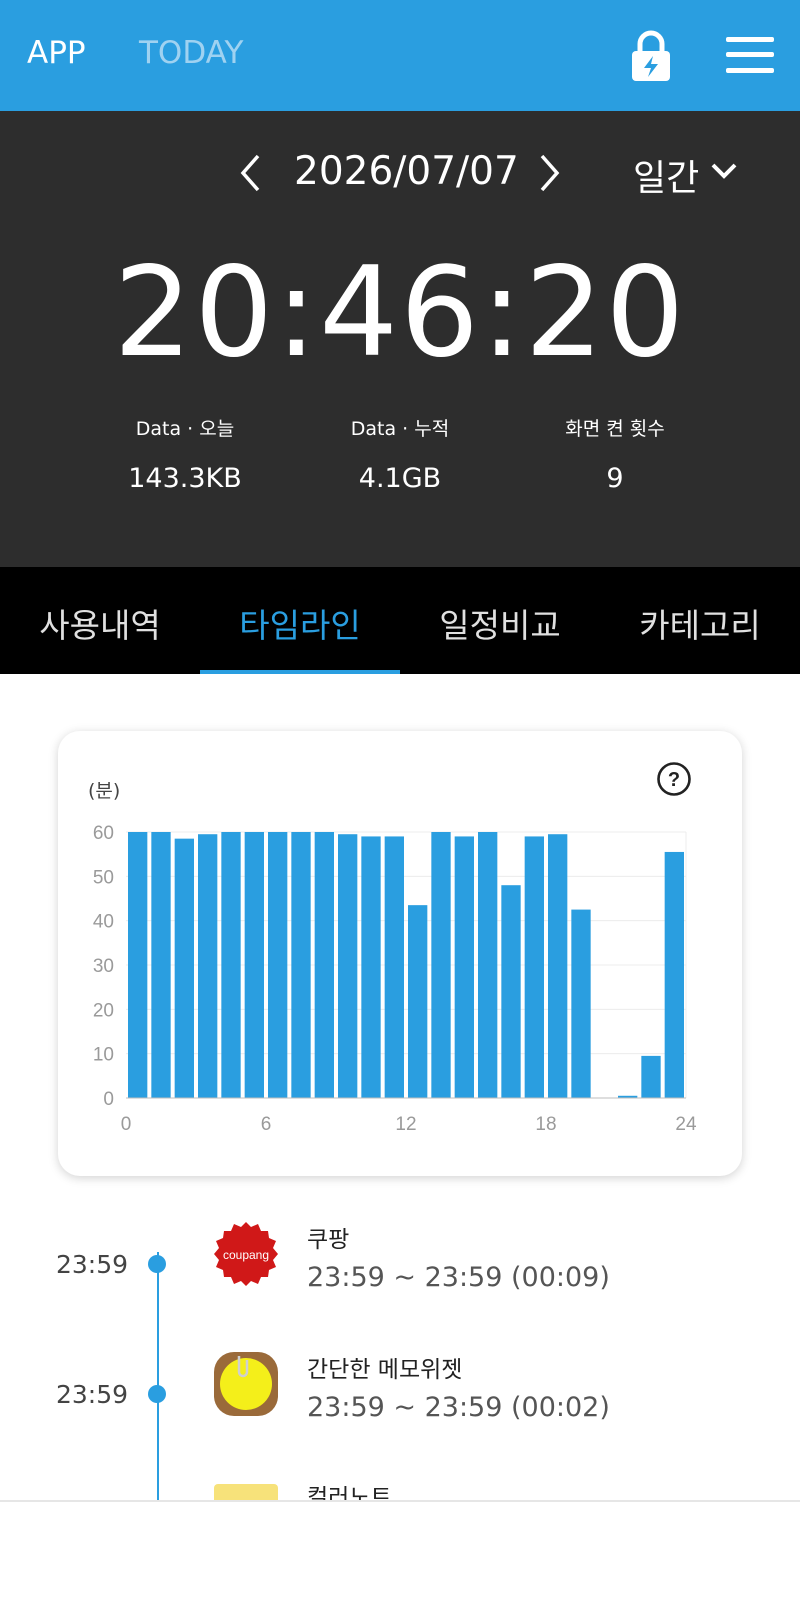  Describe the element at coordinates (615, 454) in the screenshot. I see `stat-screen-on-count: 화면 켠 횟수 9` at that location.